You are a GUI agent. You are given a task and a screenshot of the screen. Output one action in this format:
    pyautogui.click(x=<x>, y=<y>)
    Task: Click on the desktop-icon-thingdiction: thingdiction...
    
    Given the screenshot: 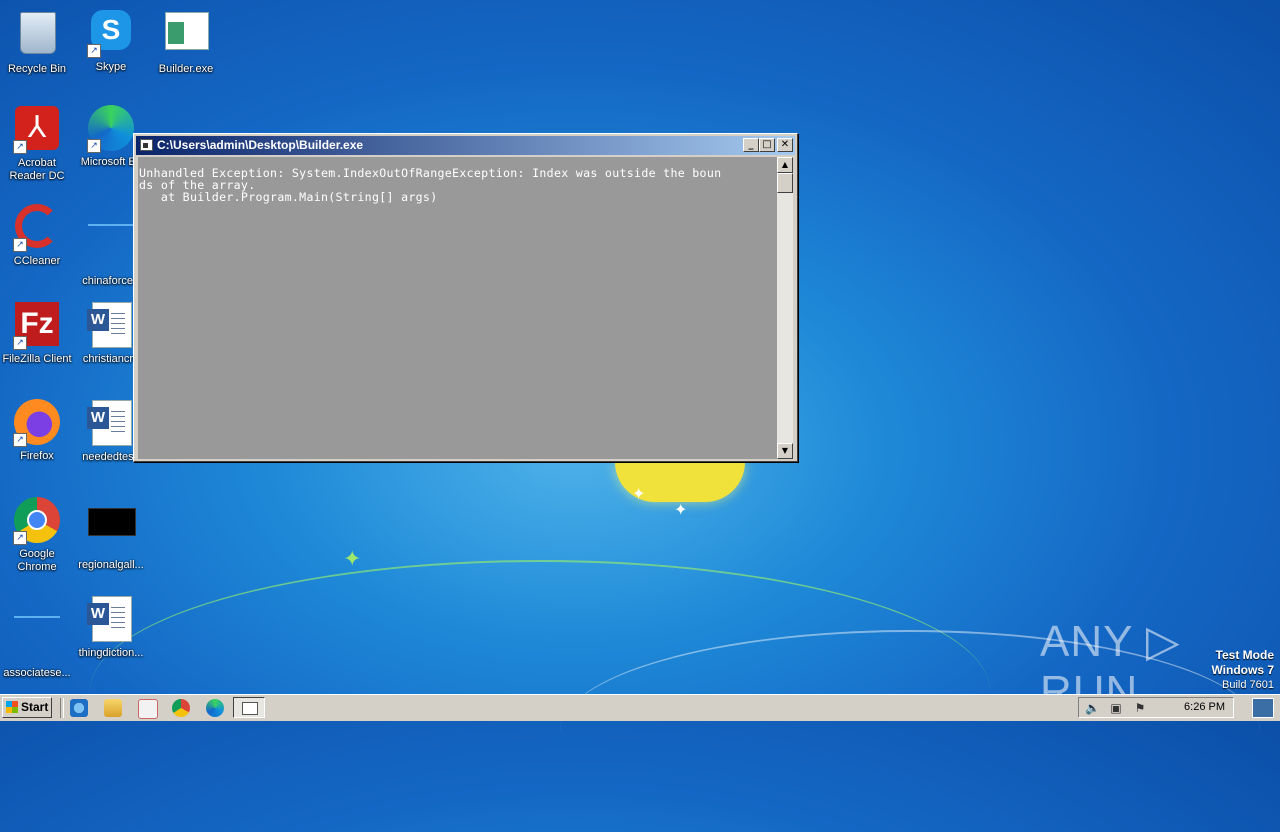 What is the action you would take?
    pyautogui.click(x=111, y=627)
    